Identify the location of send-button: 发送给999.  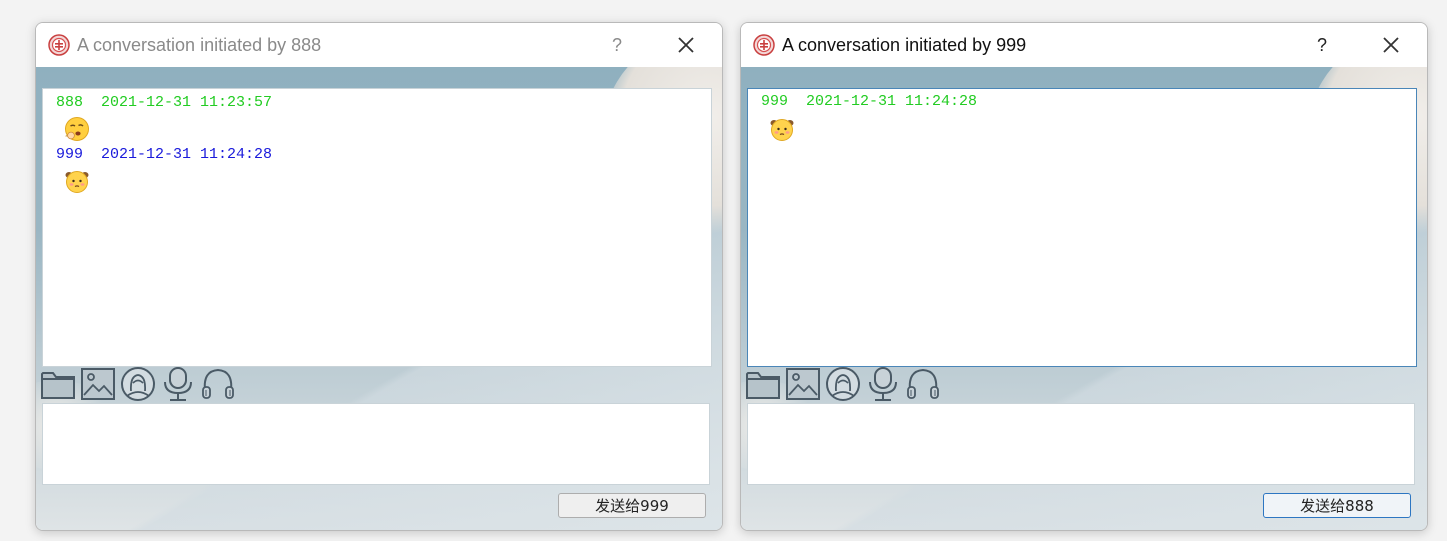
(632, 505).